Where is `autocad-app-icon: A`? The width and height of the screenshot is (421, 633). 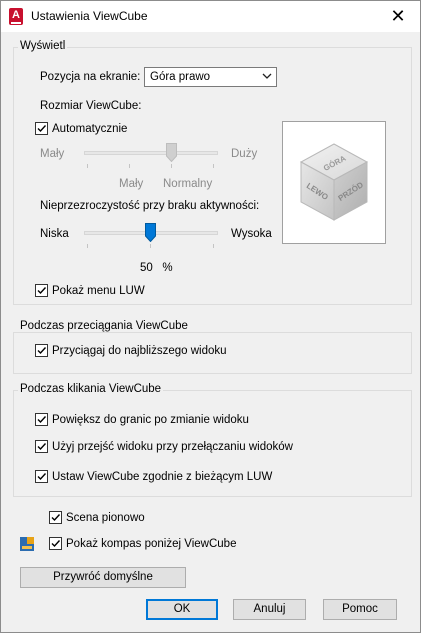
autocad-app-icon: A is located at coordinates (16, 16).